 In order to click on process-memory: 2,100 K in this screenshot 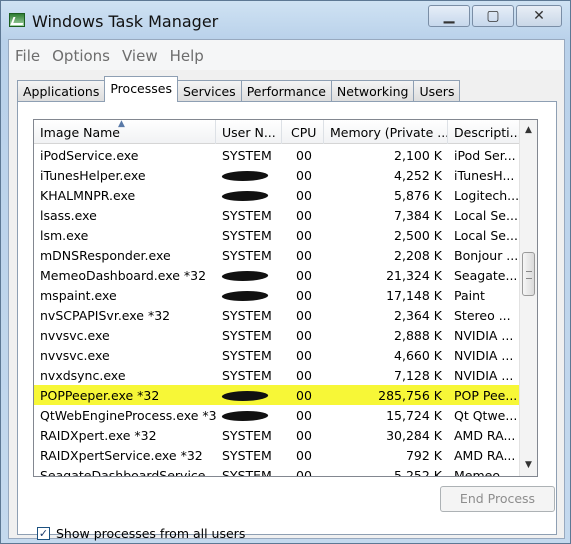, I will do `click(418, 155)`.